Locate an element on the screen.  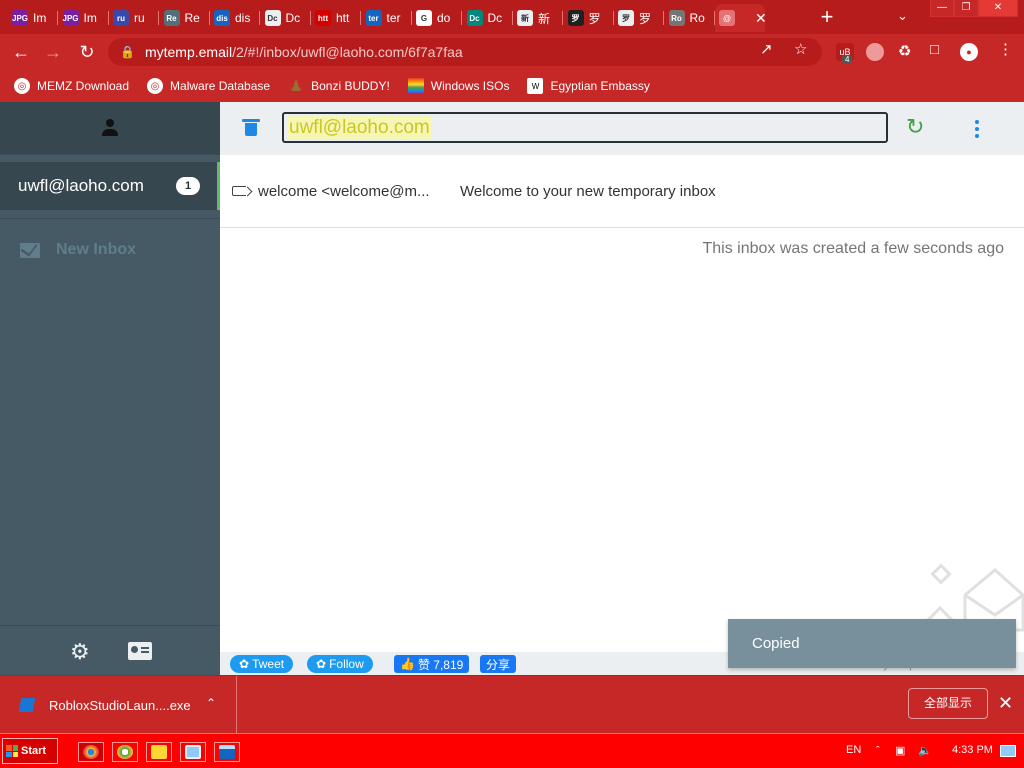
chevron-up-icon: ⌃ is located at coordinates (211, 703).